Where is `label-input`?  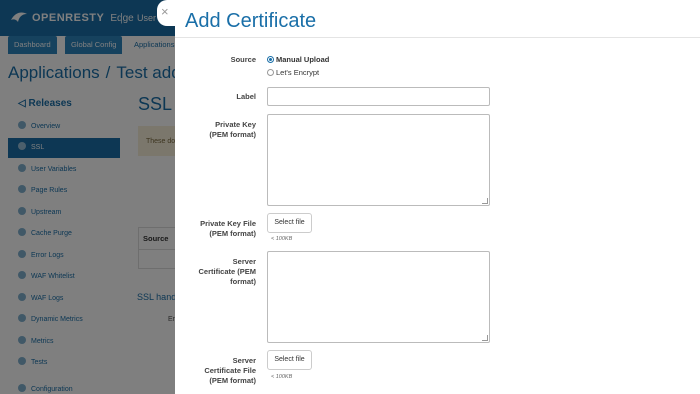 label-input is located at coordinates (378, 96).